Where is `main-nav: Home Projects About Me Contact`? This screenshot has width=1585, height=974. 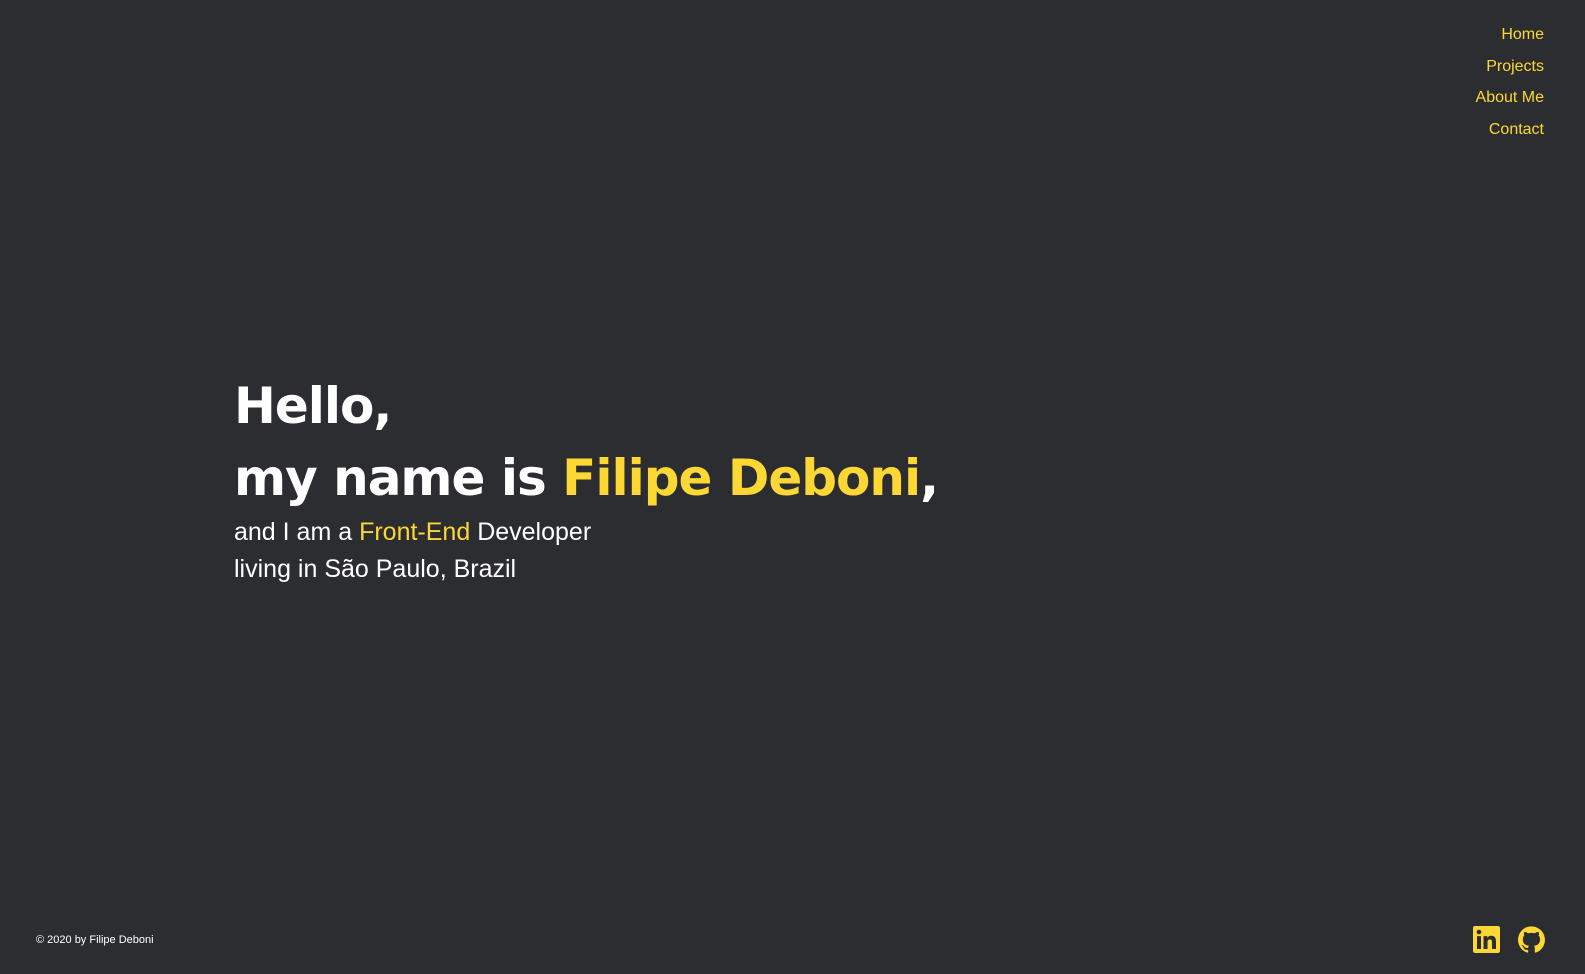 main-nav: Home Projects About Me Contact is located at coordinates (1510, 82).